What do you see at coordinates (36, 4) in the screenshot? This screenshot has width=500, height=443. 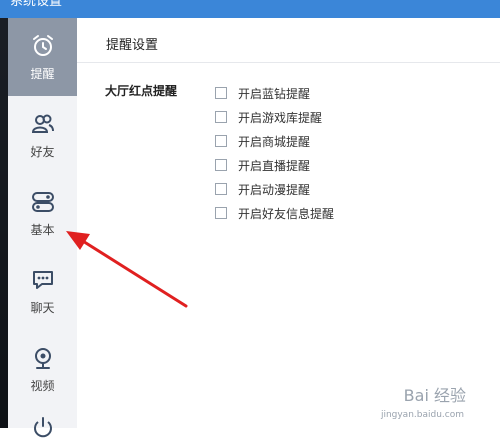 I see `window-title: 系统设置` at bounding box center [36, 4].